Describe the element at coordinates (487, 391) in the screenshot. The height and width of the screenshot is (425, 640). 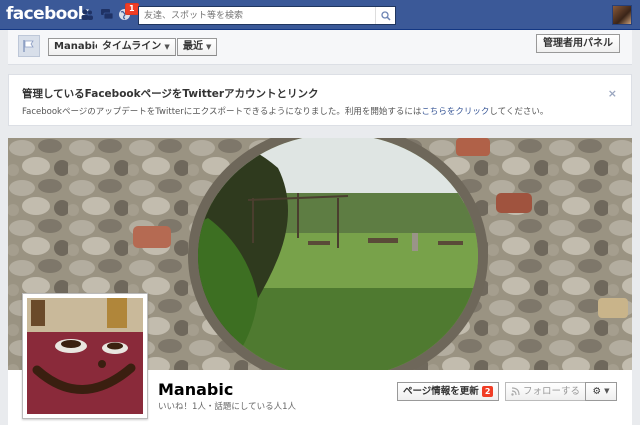
I see `update-count-badge: 2` at that location.